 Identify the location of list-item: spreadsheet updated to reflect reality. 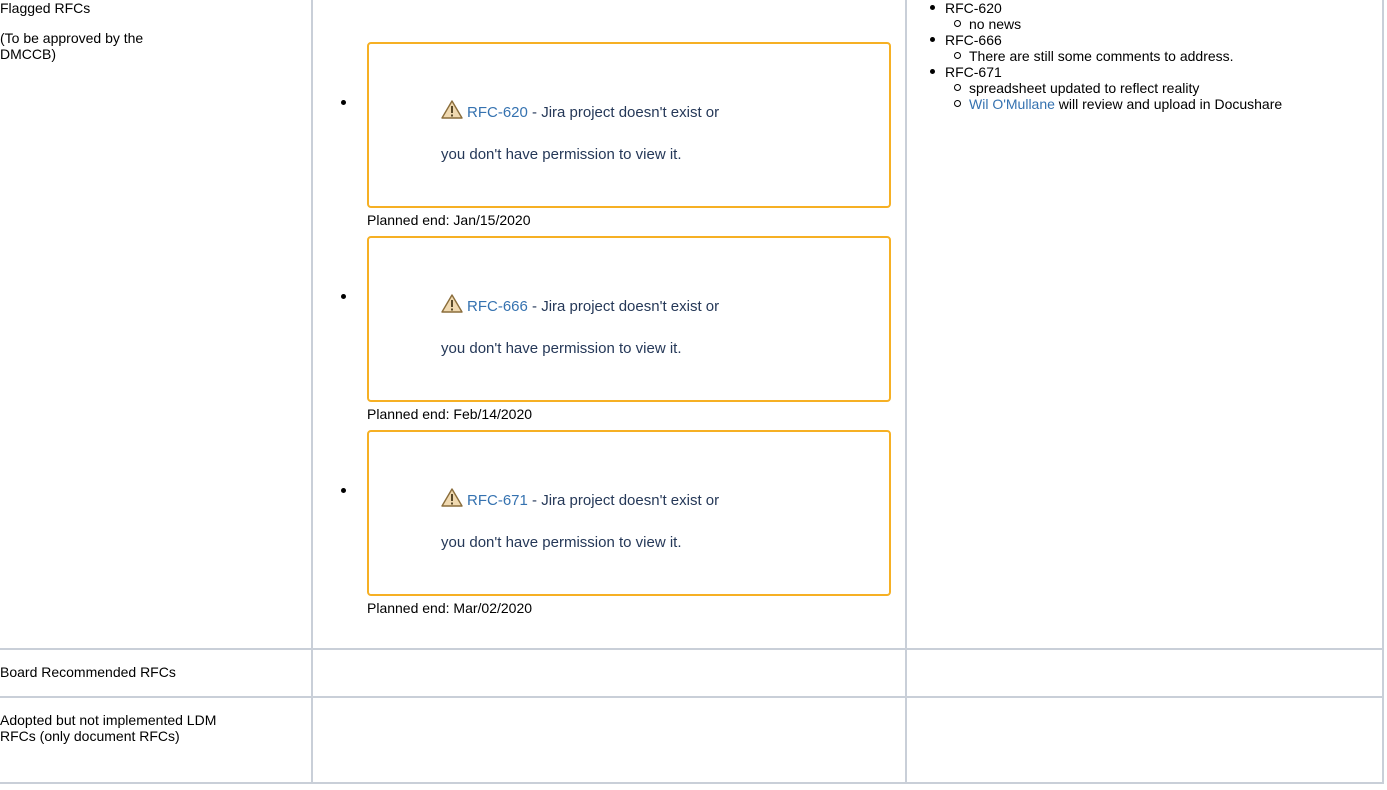
(1168, 88).